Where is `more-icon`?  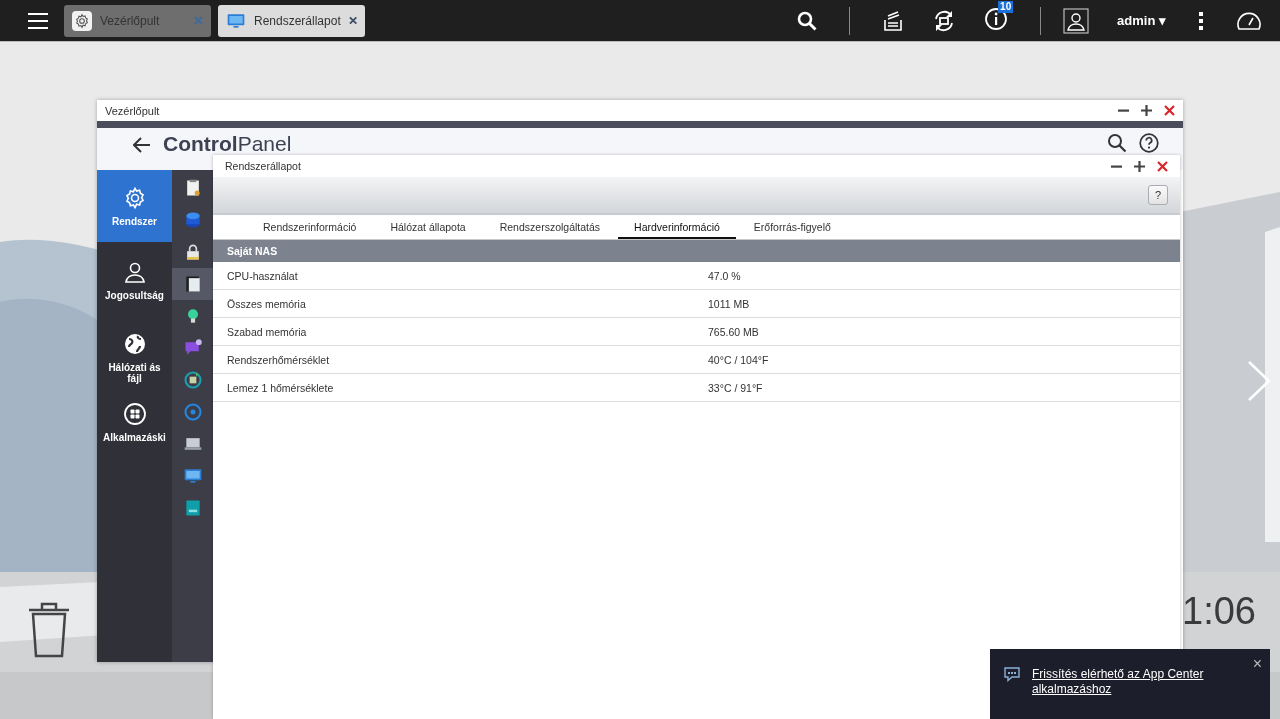
more-icon is located at coordinates (1201, 20).